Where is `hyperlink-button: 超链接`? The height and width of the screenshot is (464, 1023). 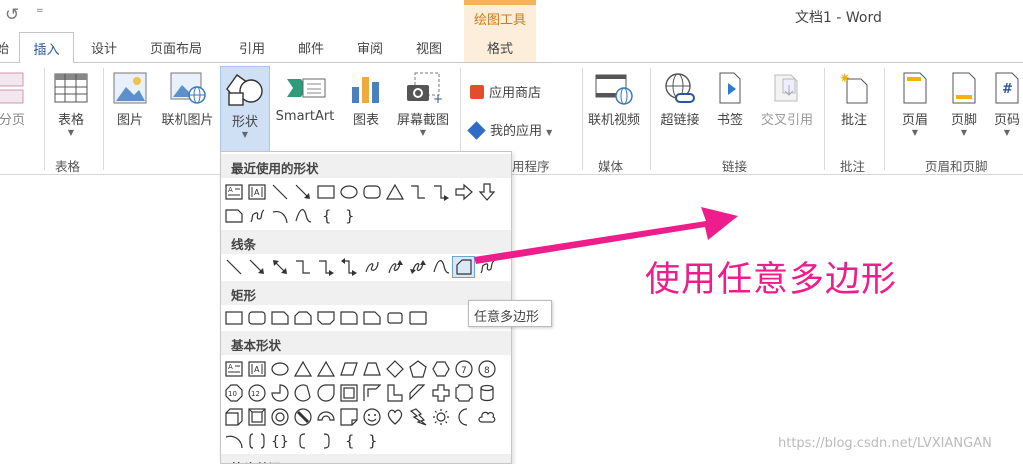
hyperlink-button: 超链接 is located at coordinates (680, 99).